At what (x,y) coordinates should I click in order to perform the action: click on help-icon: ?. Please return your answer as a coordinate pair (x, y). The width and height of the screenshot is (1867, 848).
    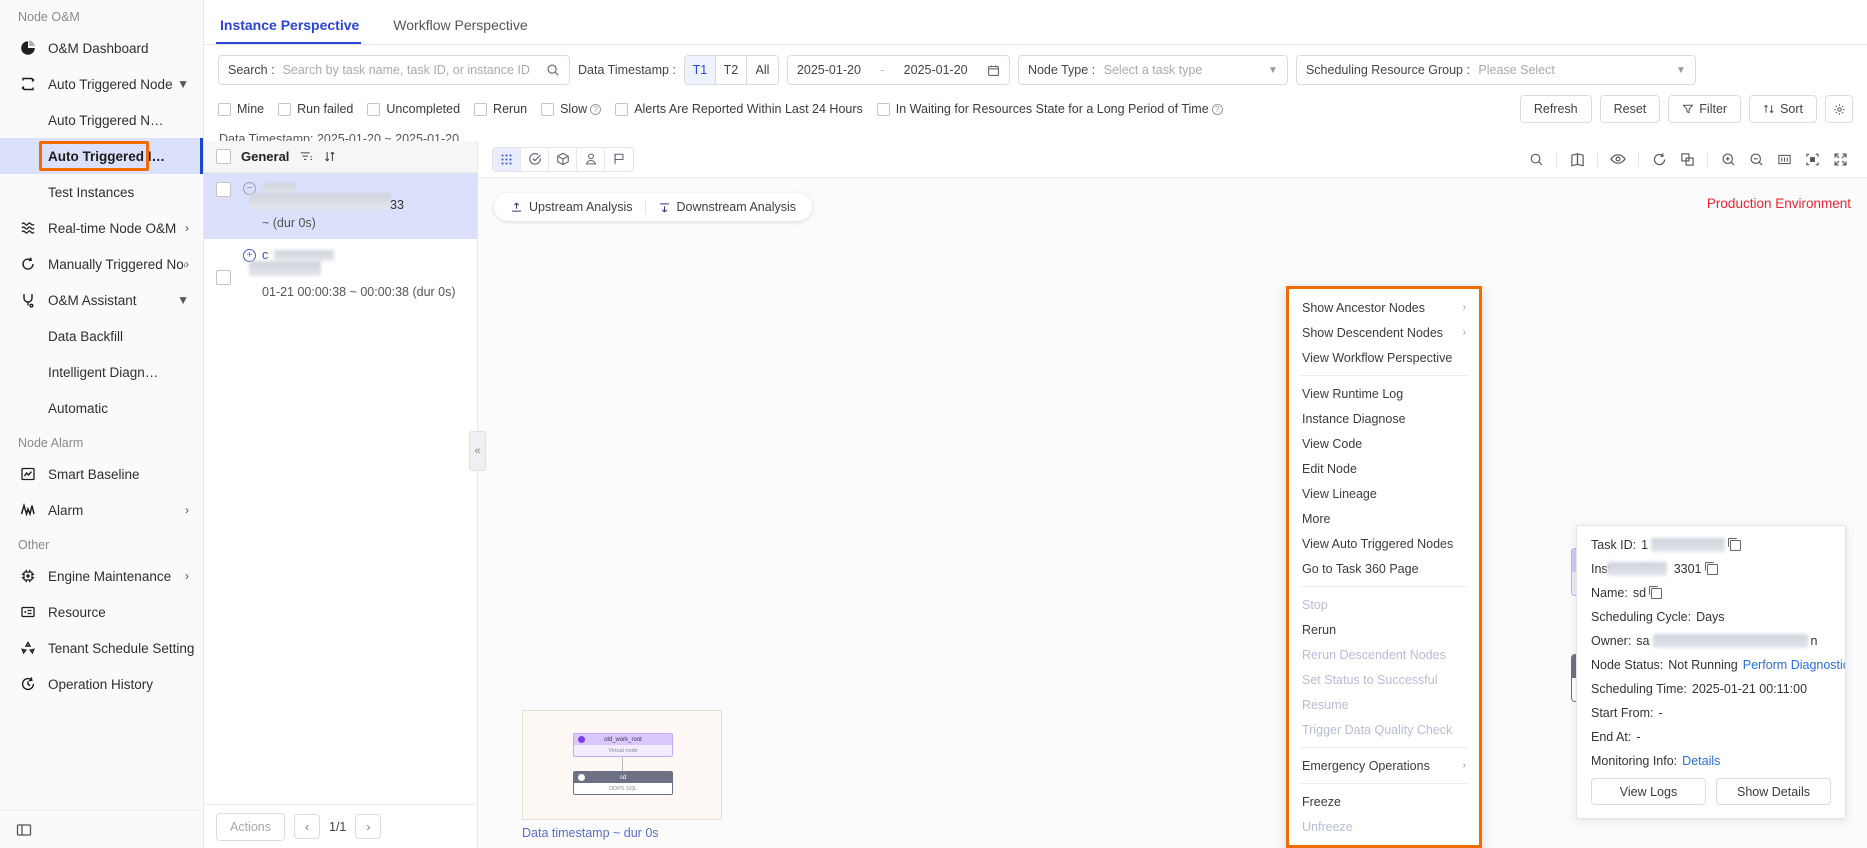
    Looking at the image, I should click on (1217, 109).